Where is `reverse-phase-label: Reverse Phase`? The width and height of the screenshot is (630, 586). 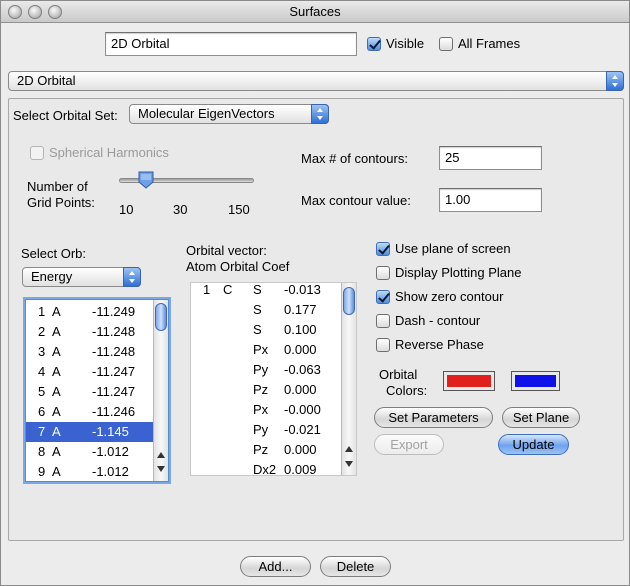
reverse-phase-label: Reverse Phase is located at coordinates (439, 344).